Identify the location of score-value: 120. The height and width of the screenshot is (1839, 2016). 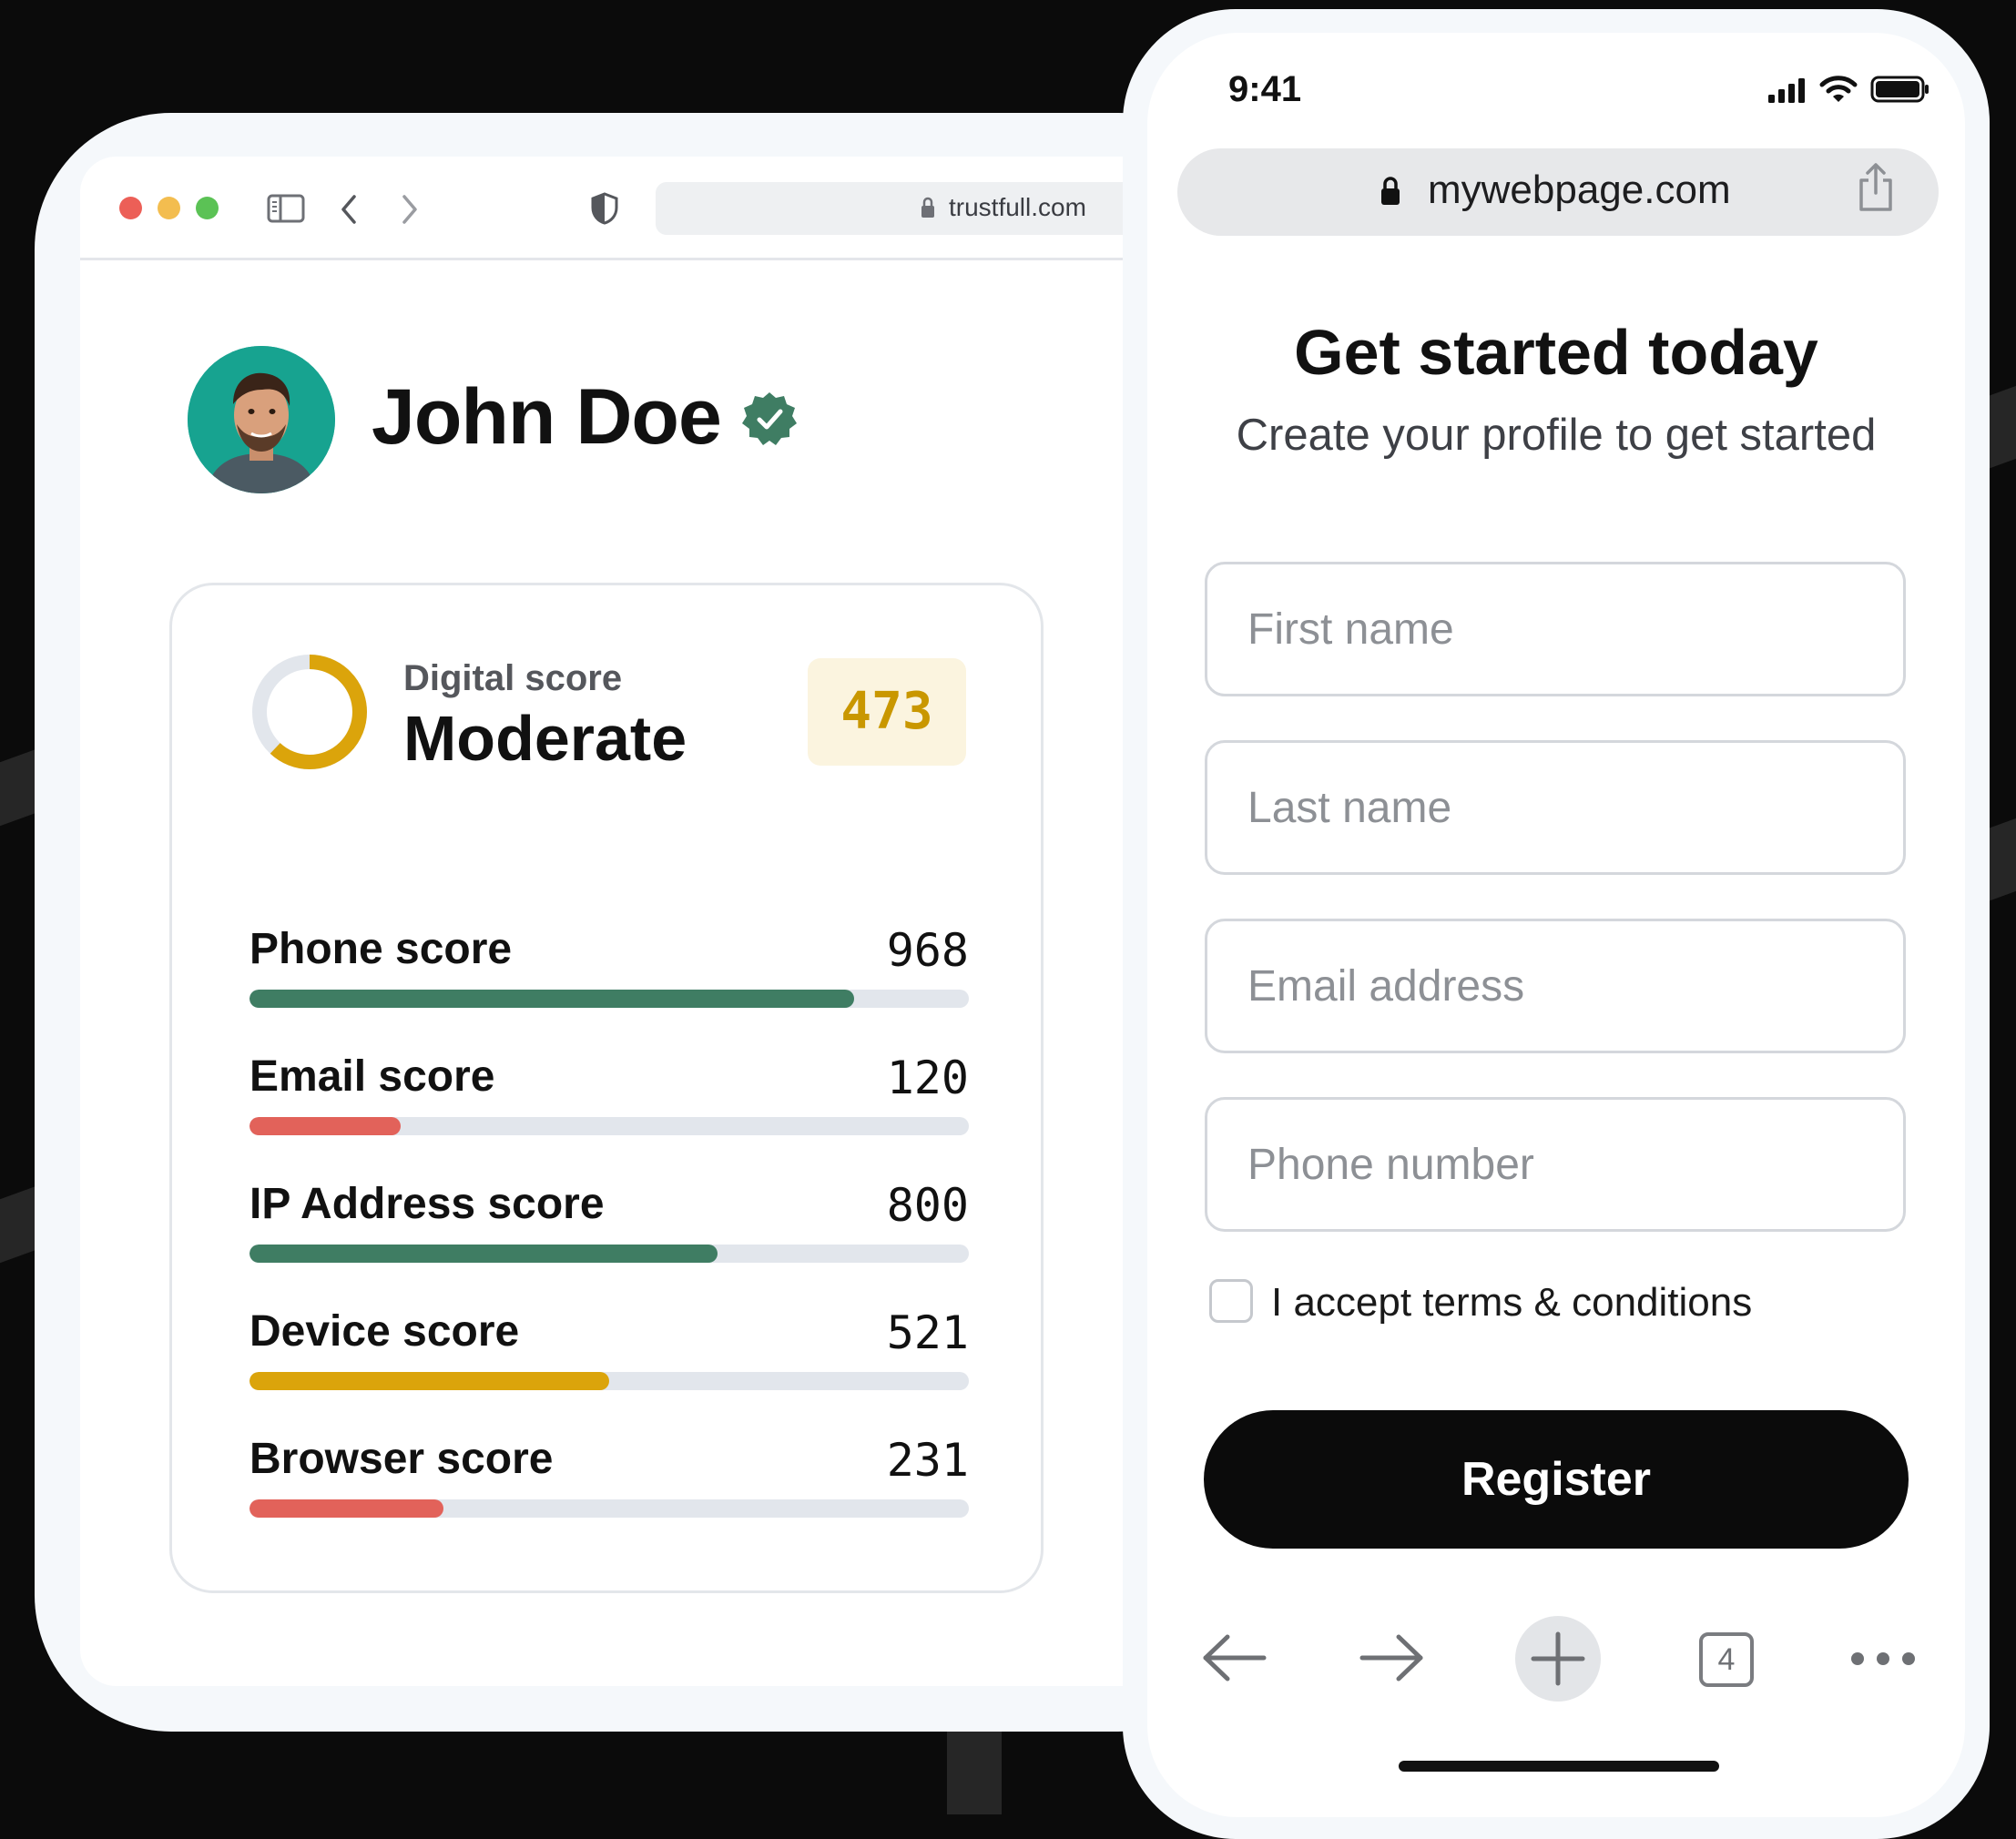
(928, 1078).